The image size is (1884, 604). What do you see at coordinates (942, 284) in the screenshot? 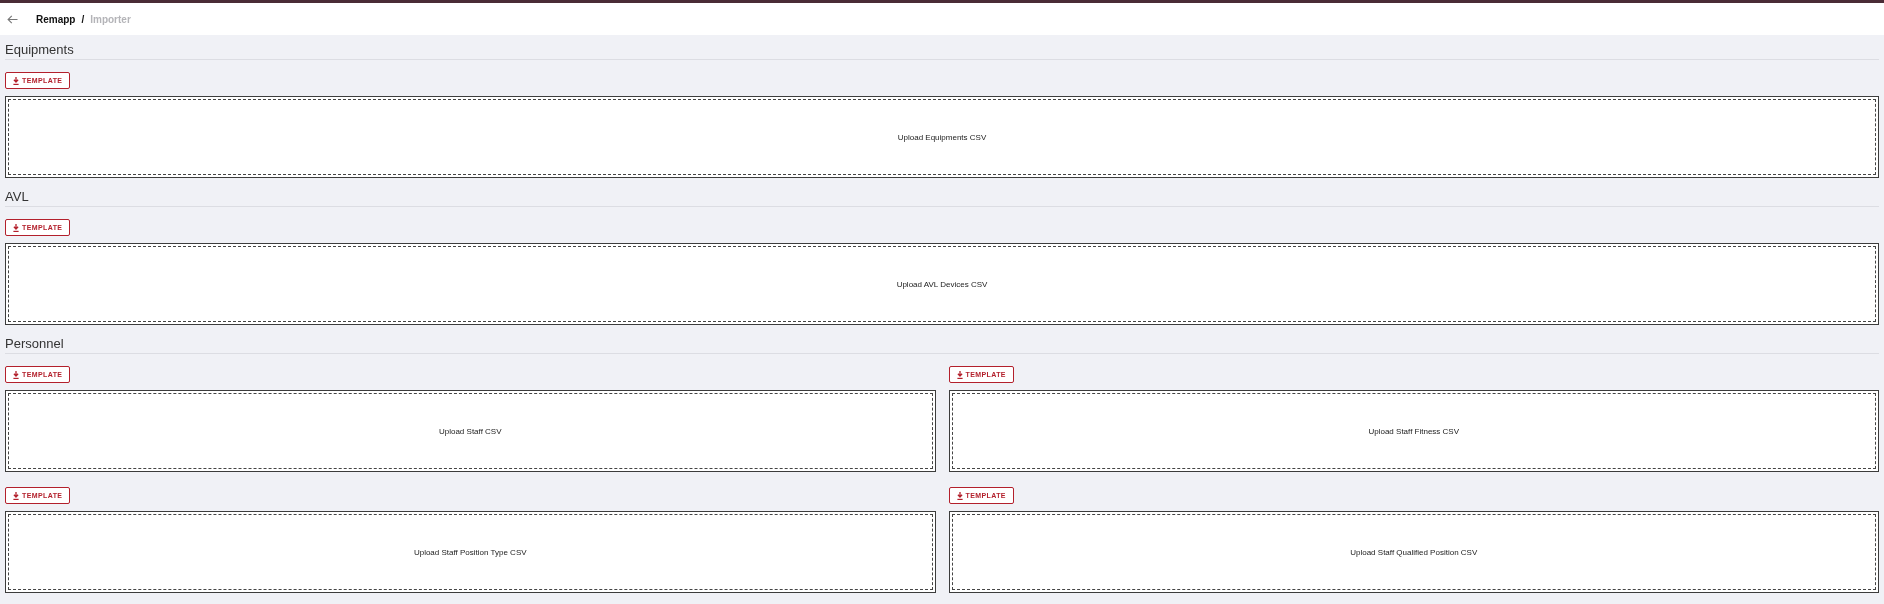
I see `file-upload-dropzone: Upload AVL Devices CSV` at bounding box center [942, 284].